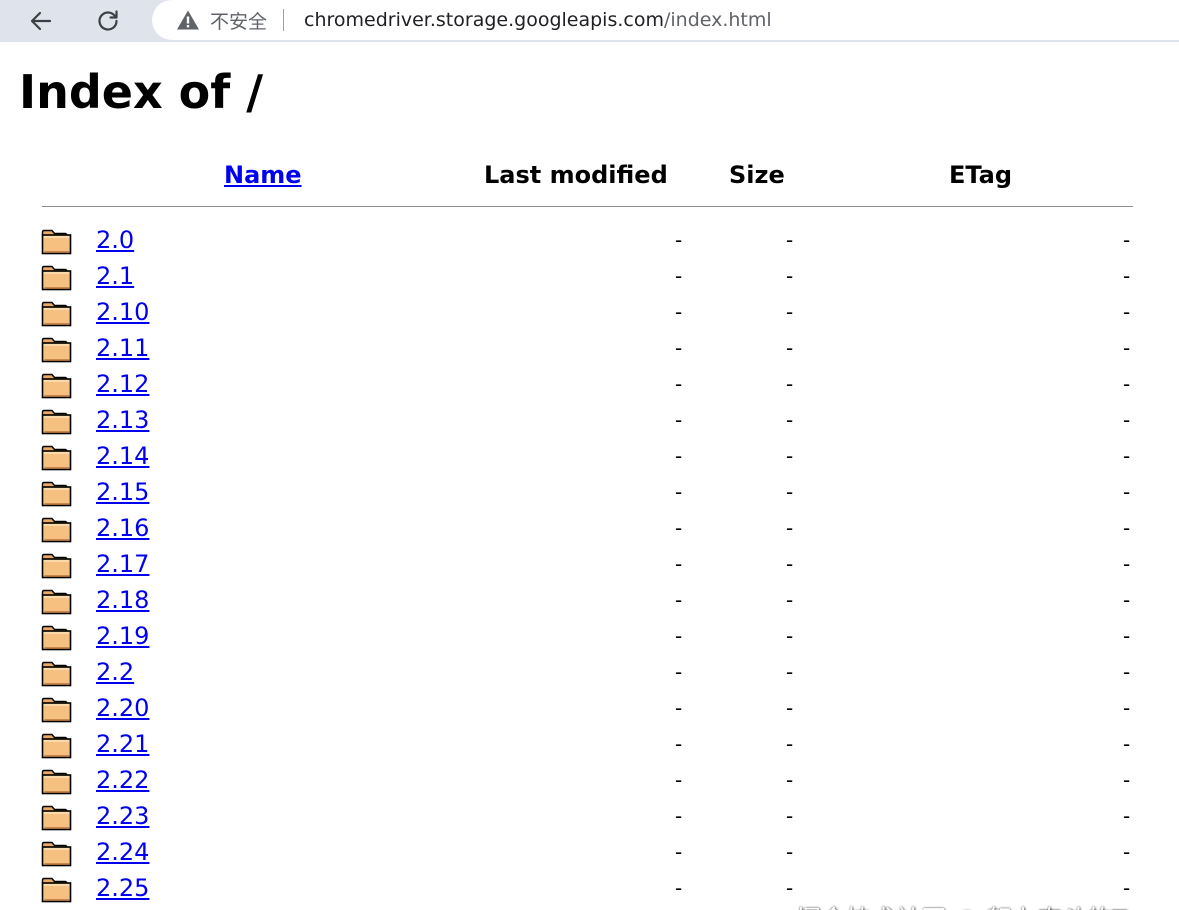  I want to click on folder-link: 2.18, so click(122, 600).